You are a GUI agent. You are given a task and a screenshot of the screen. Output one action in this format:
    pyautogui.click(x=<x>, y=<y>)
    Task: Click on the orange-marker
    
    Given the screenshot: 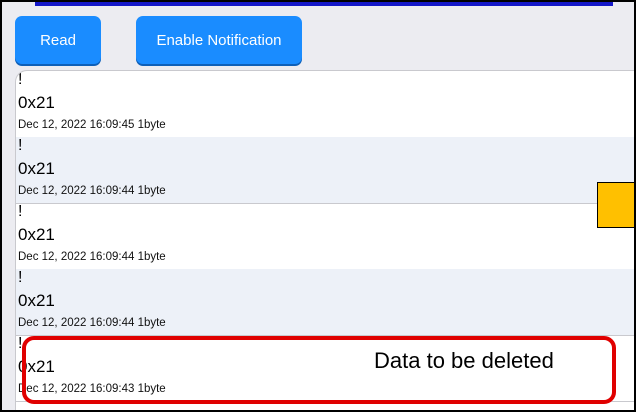 What is the action you would take?
    pyautogui.click(x=615, y=205)
    